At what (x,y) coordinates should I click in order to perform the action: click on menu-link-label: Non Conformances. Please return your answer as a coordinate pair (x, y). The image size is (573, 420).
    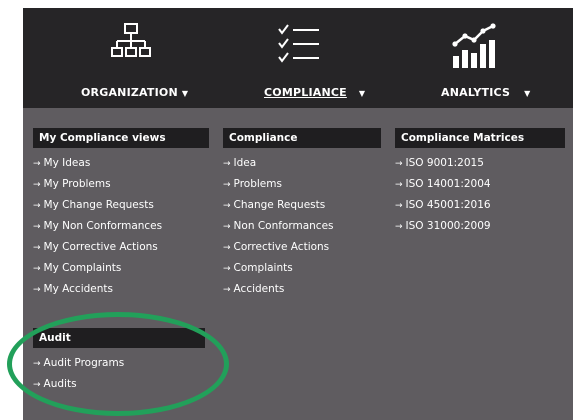
    Looking at the image, I should click on (283, 226).